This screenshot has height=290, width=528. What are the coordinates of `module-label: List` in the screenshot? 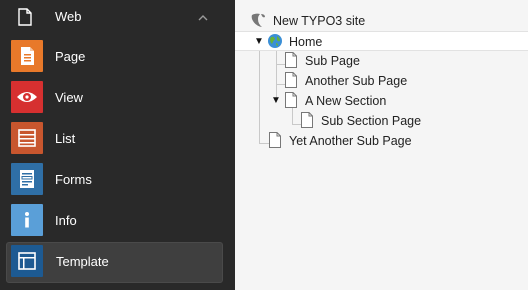 It's located at (65, 138).